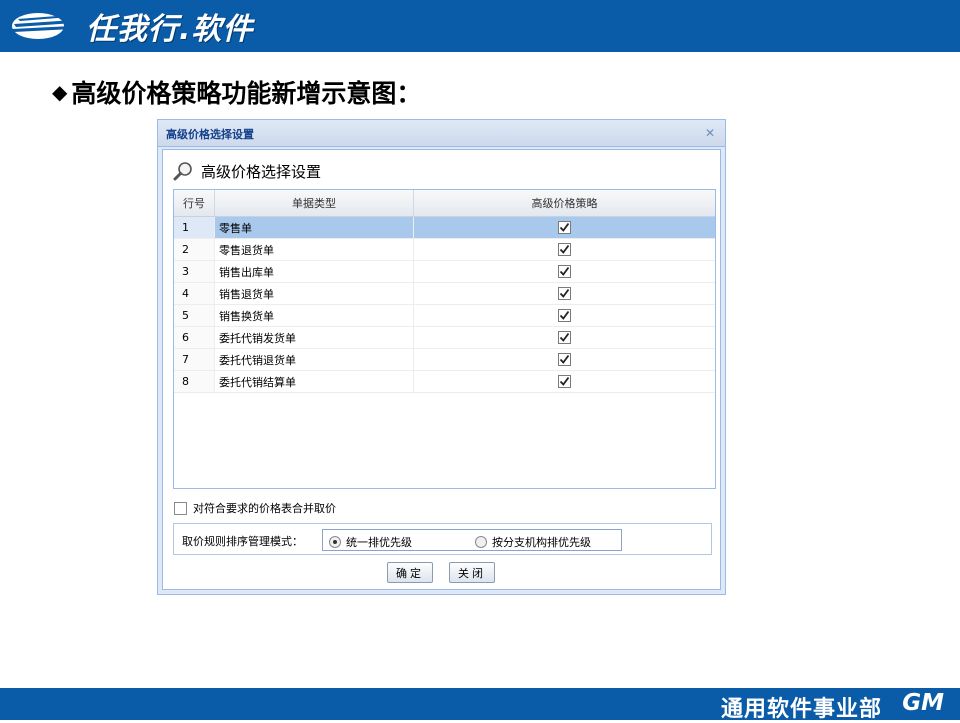 This screenshot has height=723, width=960. I want to click on magnifier-icon, so click(182, 171).